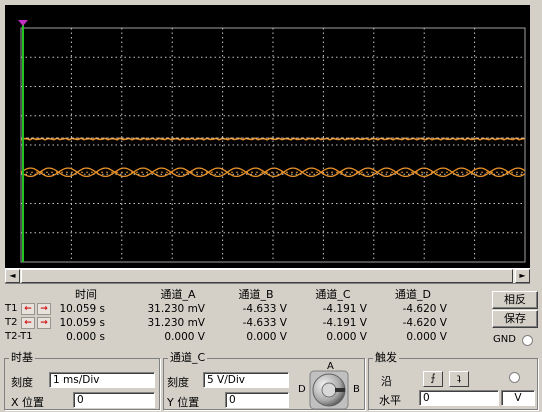 The width and height of the screenshot is (542, 412). What do you see at coordinates (515, 319) in the screenshot?
I see `save-button: 保存` at bounding box center [515, 319].